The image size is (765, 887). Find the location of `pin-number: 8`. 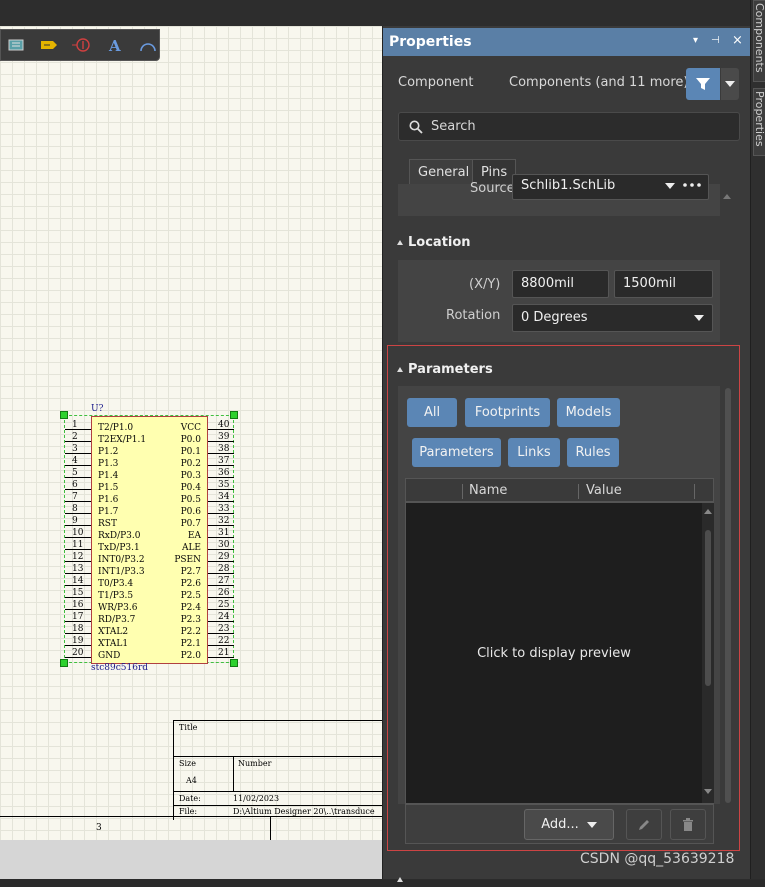

pin-number: 8 is located at coordinates (75, 509).